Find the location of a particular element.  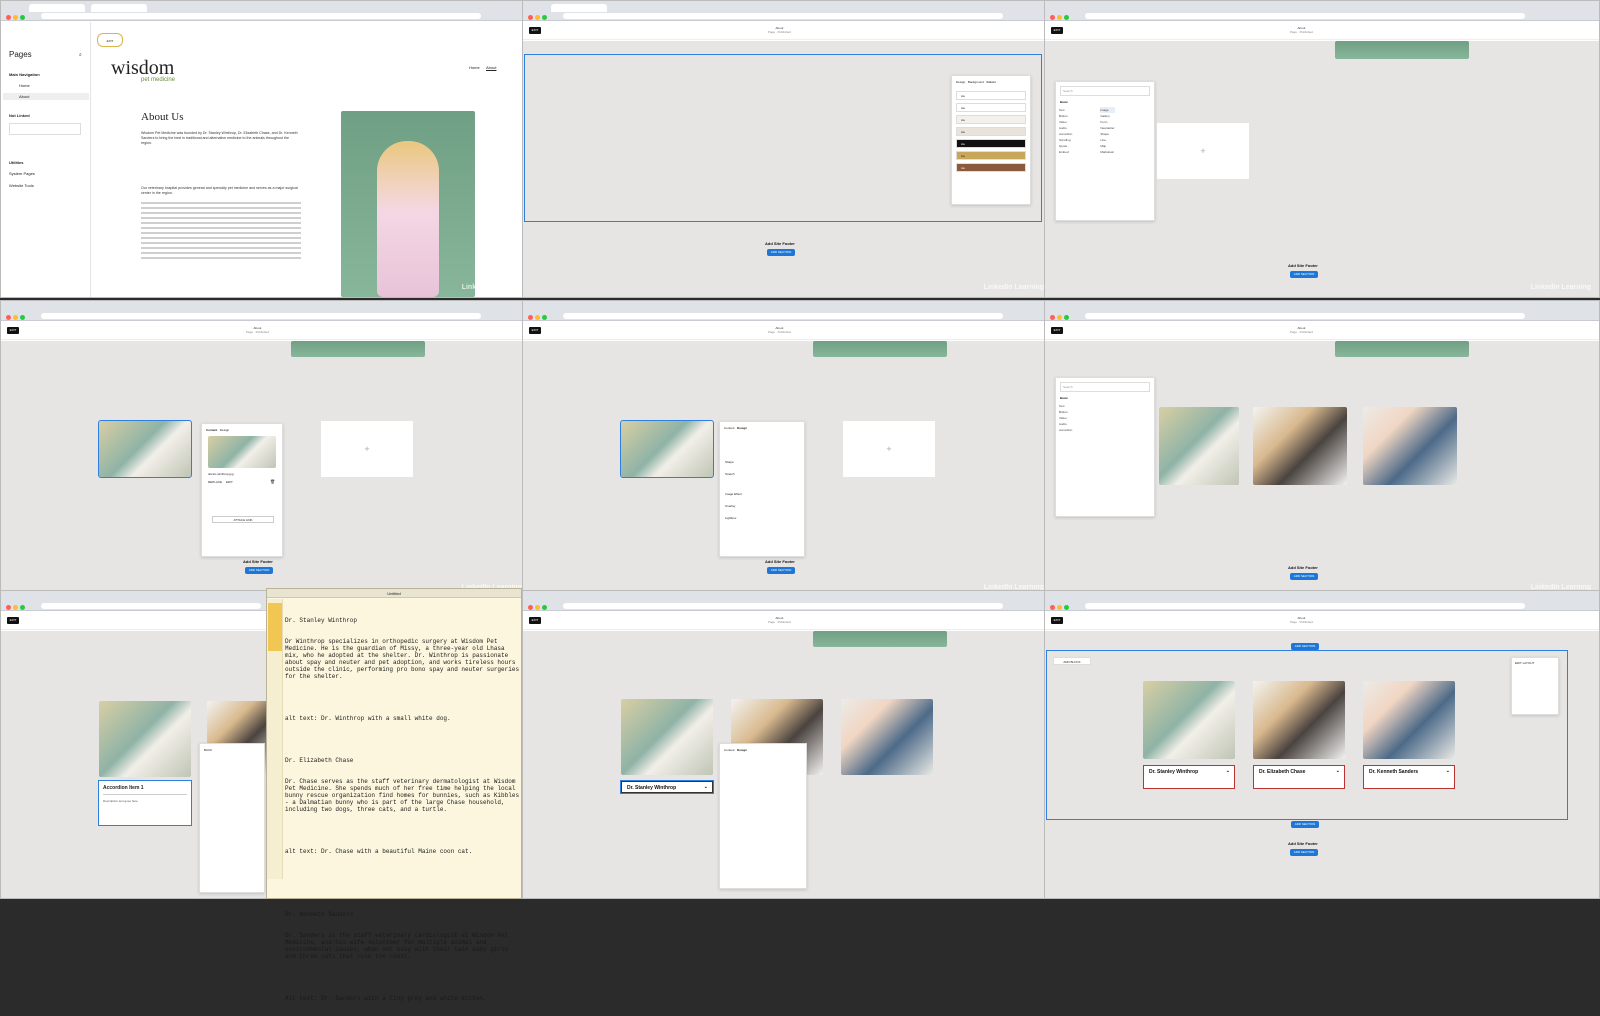

add-section-button-bottom: ADD SECTION is located at coordinates (1305, 824).